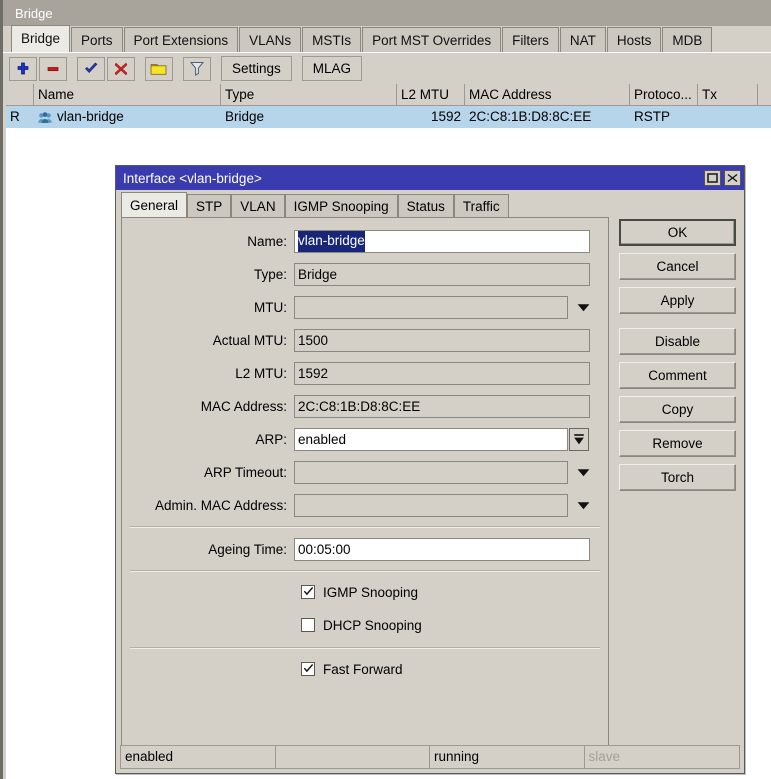 The image size is (771, 779). What do you see at coordinates (245, 472) in the screenshot?
I see `label-arp-timeout: ARP Timeout:` at bounding box center [245, 472].